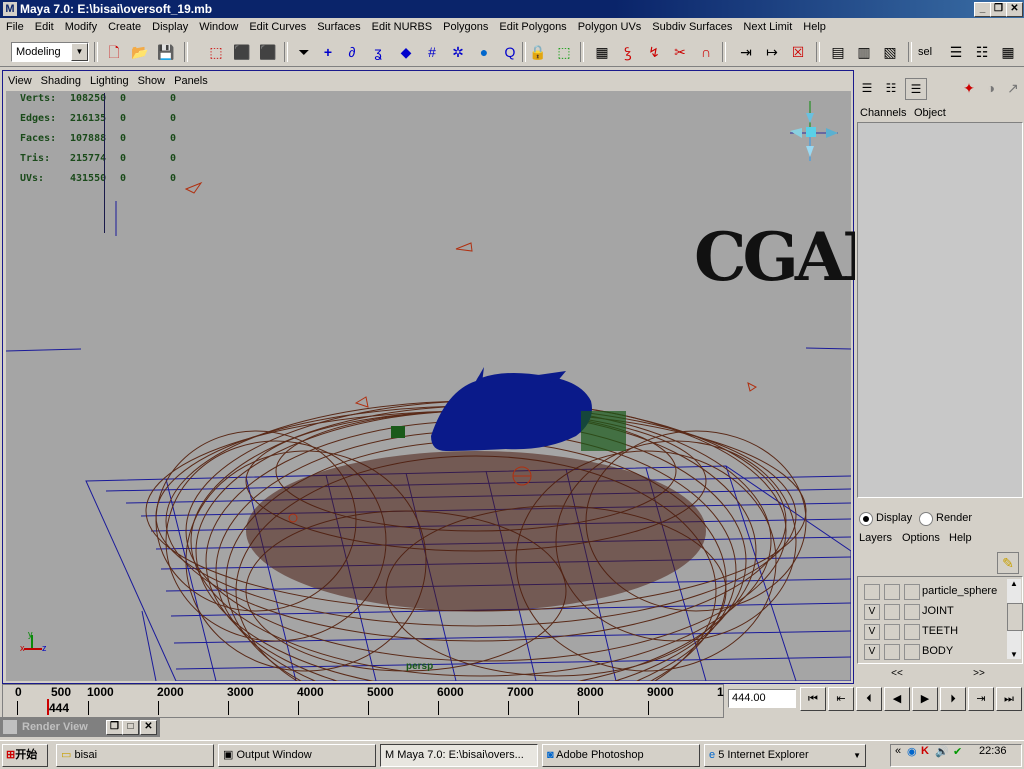 The width and height of the screenshot is (1024, 769). I want to click on layer-row: V JOINT, so click(932, 612).